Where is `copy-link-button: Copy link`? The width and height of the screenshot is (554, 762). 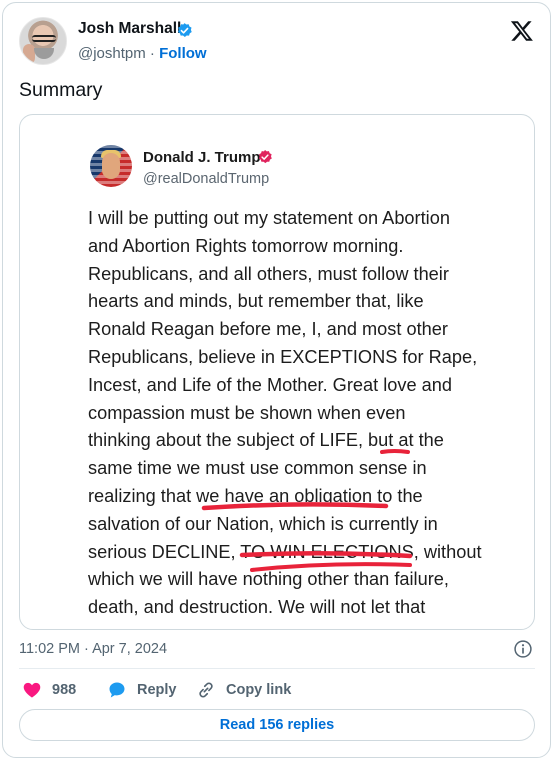
copy-link-button: Copy link is located at coordinates (243, 690).